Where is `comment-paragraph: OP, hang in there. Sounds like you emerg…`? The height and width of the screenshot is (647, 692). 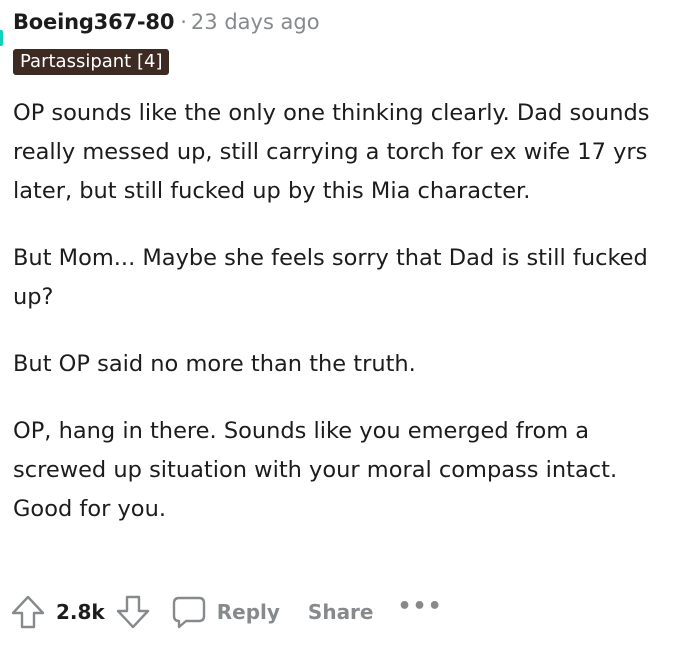
comment-paragraph: OP, hang in there. Sounds like you emerg… is located at coordinates (315, 470).